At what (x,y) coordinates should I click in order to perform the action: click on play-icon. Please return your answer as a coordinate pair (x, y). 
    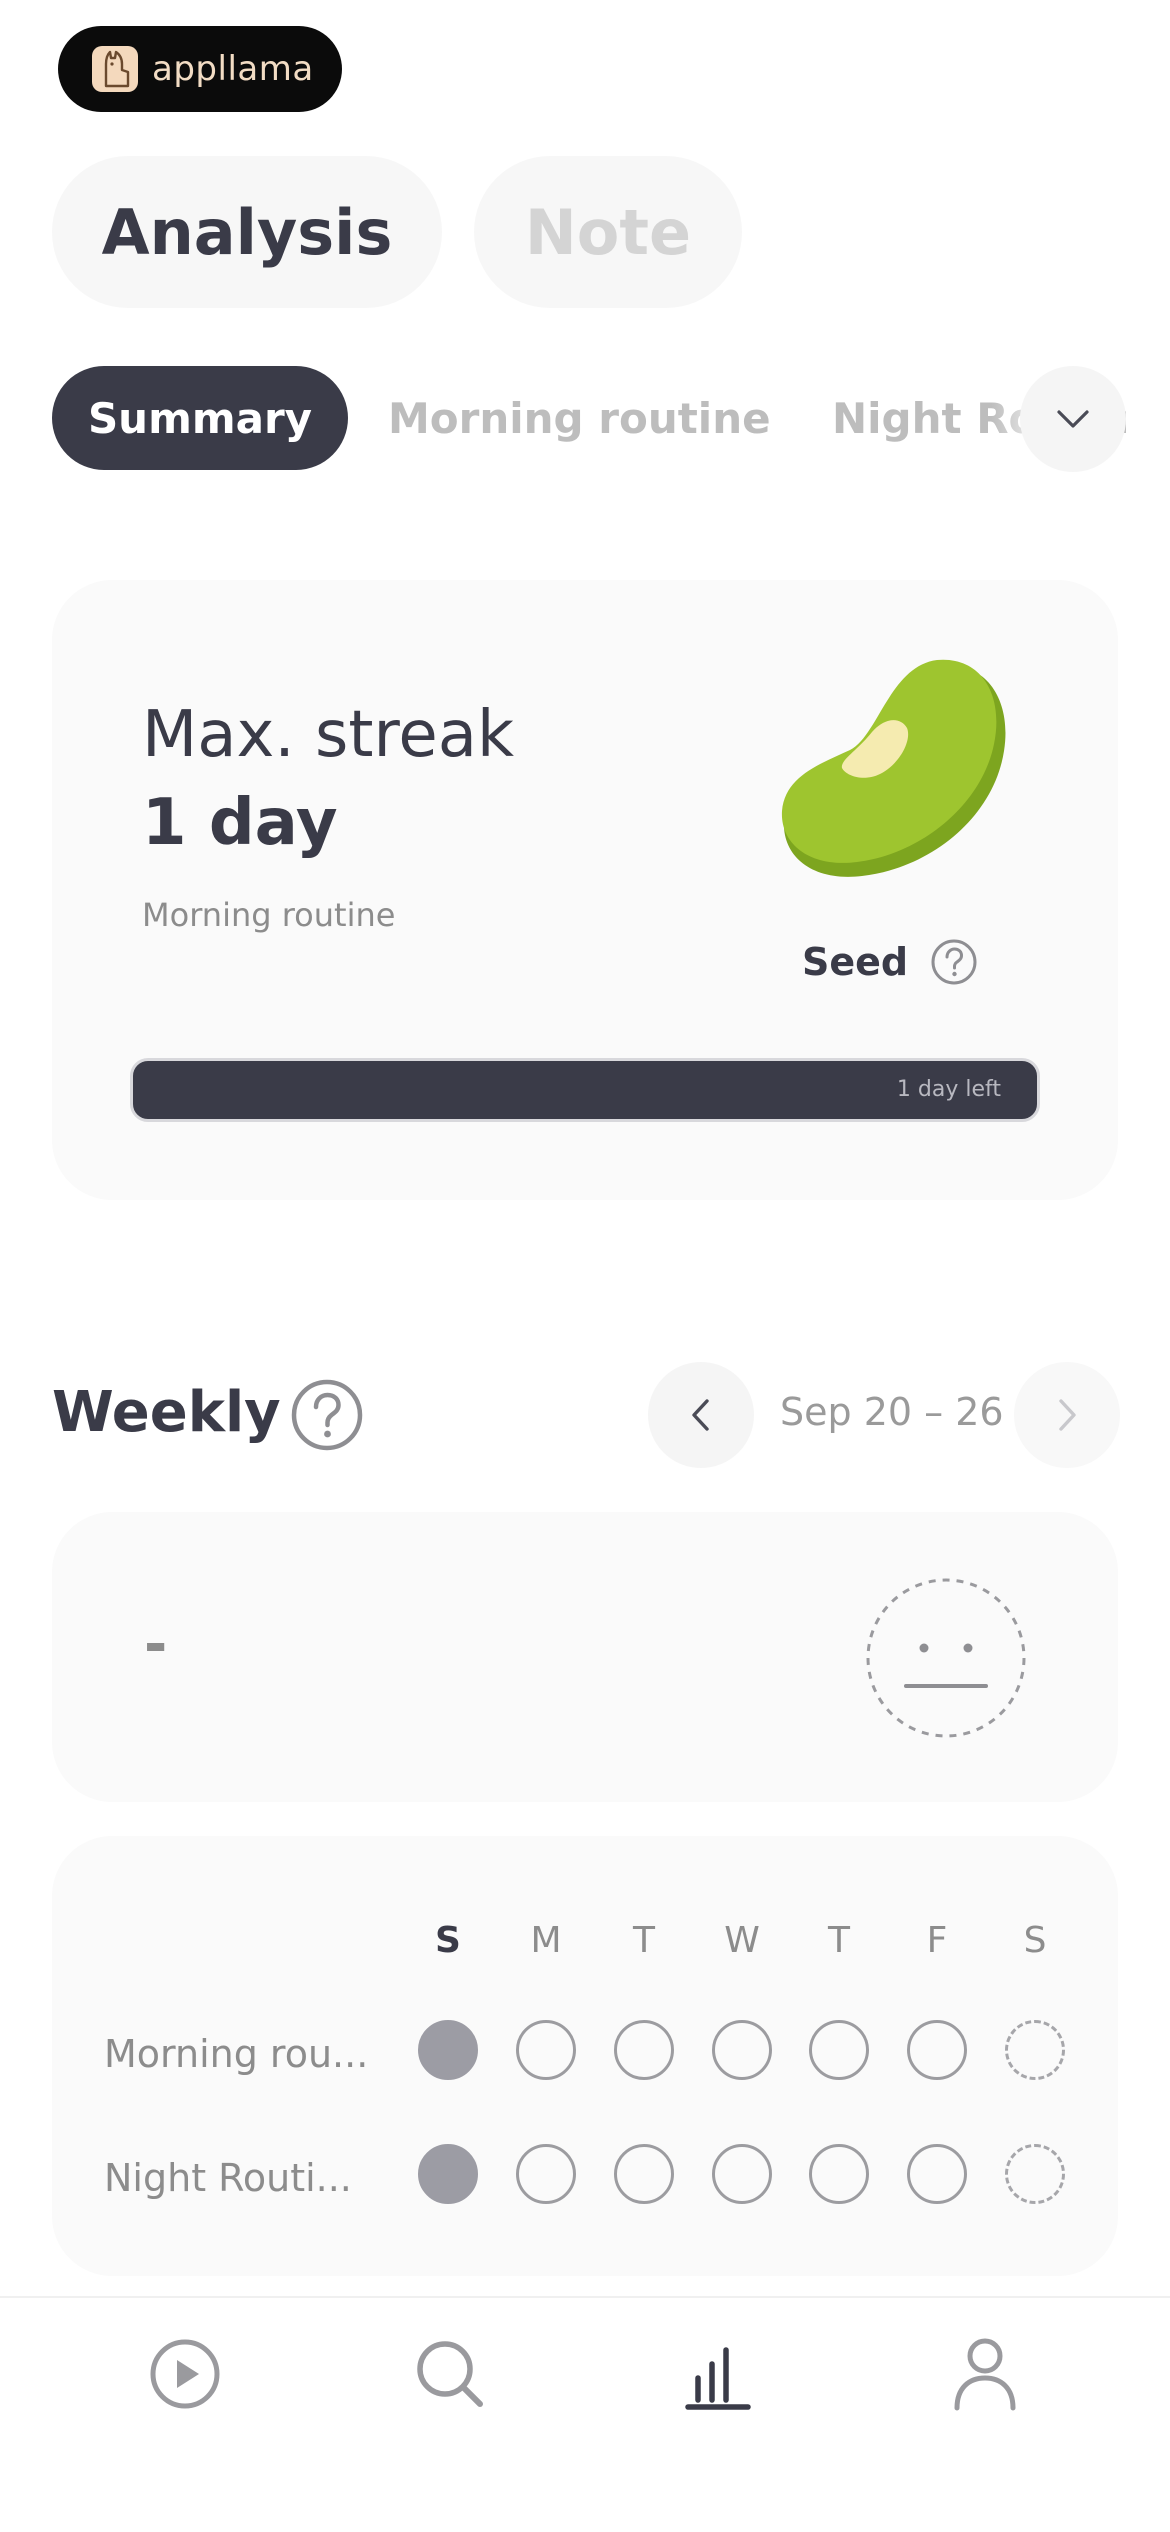
    Looking at the image, I should click on (185, 2374).